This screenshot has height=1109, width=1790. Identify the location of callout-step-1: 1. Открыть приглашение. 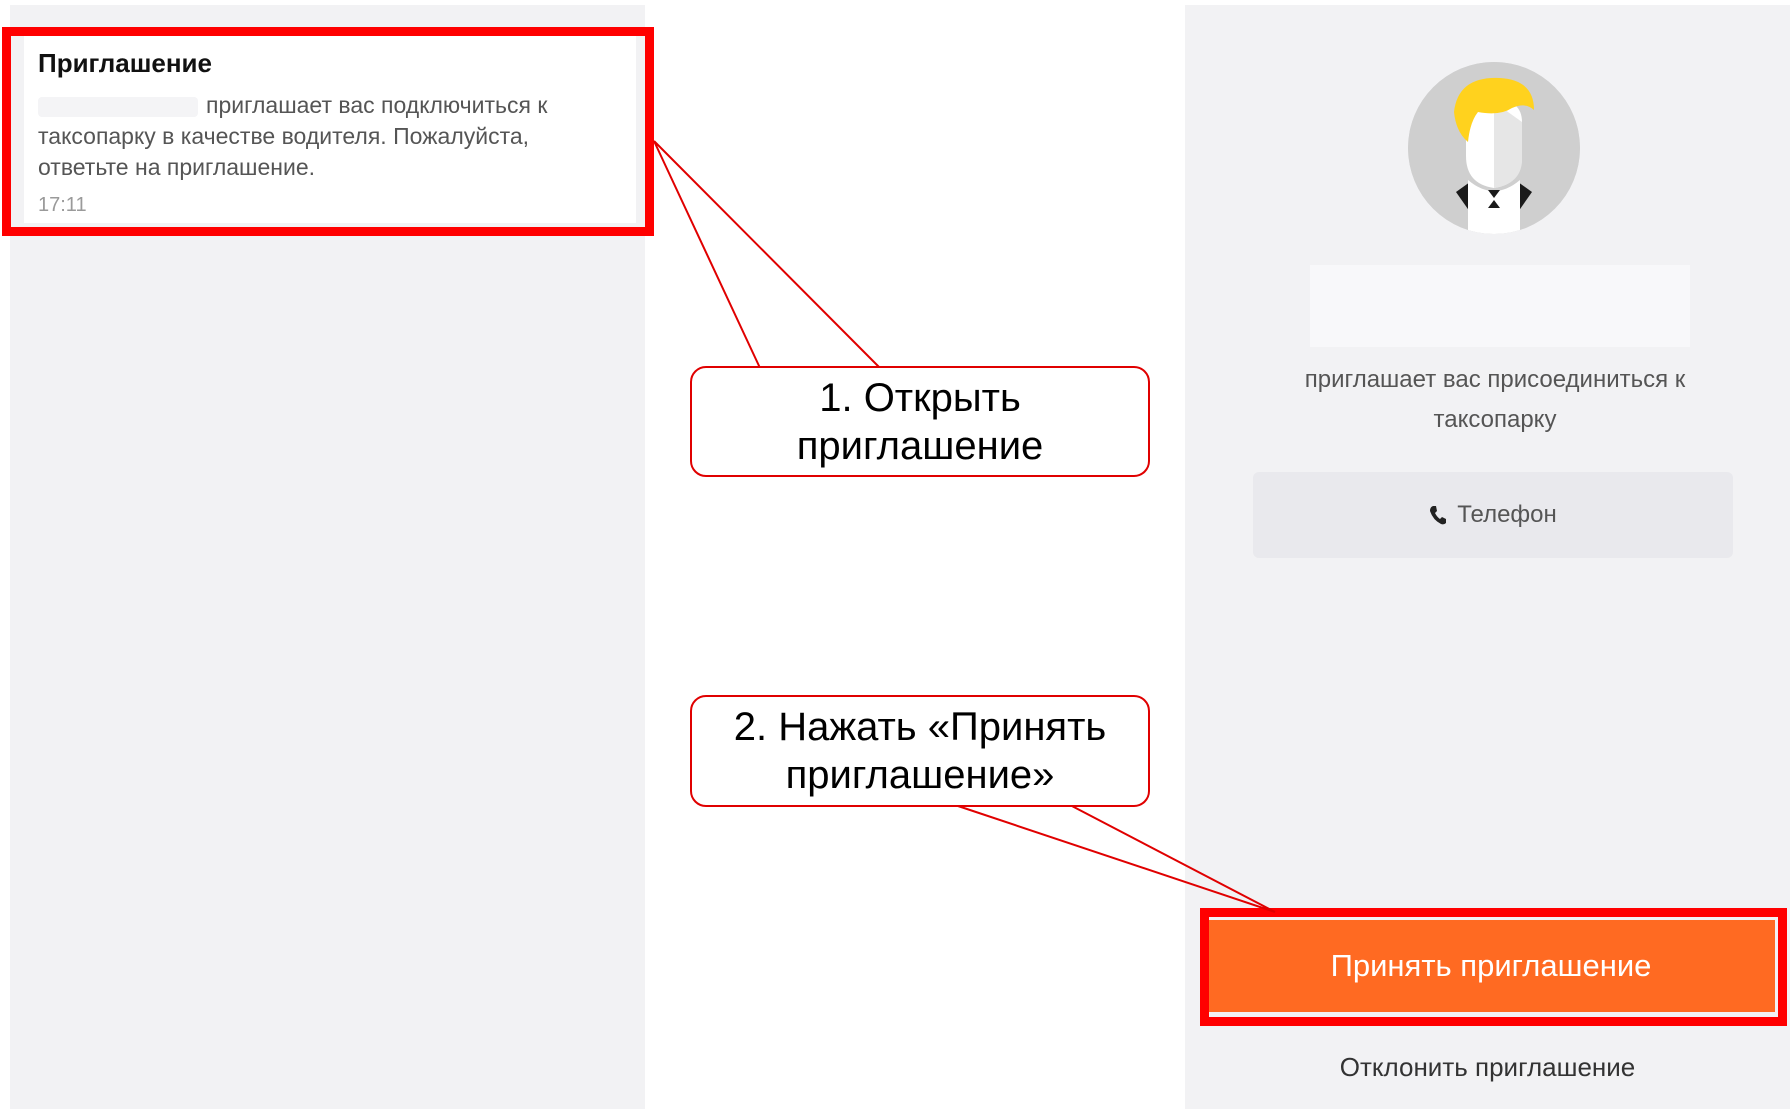
(920, 421).